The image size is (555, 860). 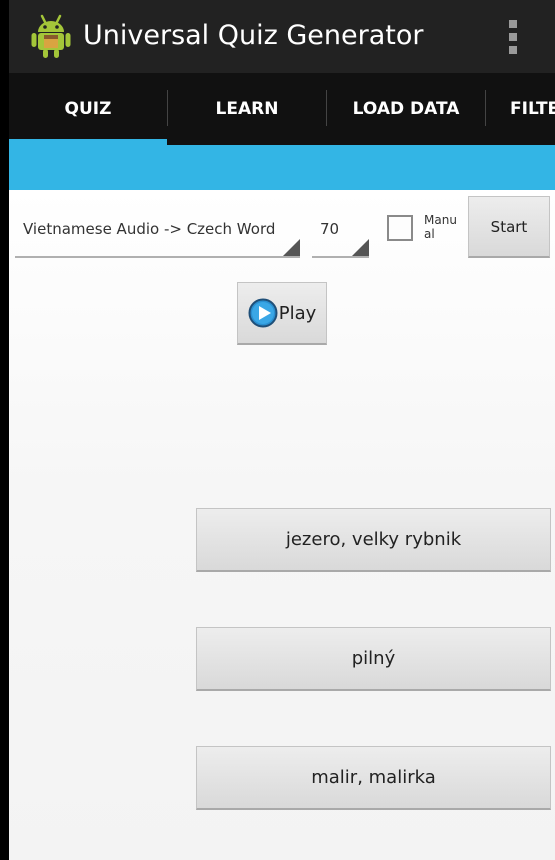 I want to click on play-button: Play, so click(x=282, y=313).